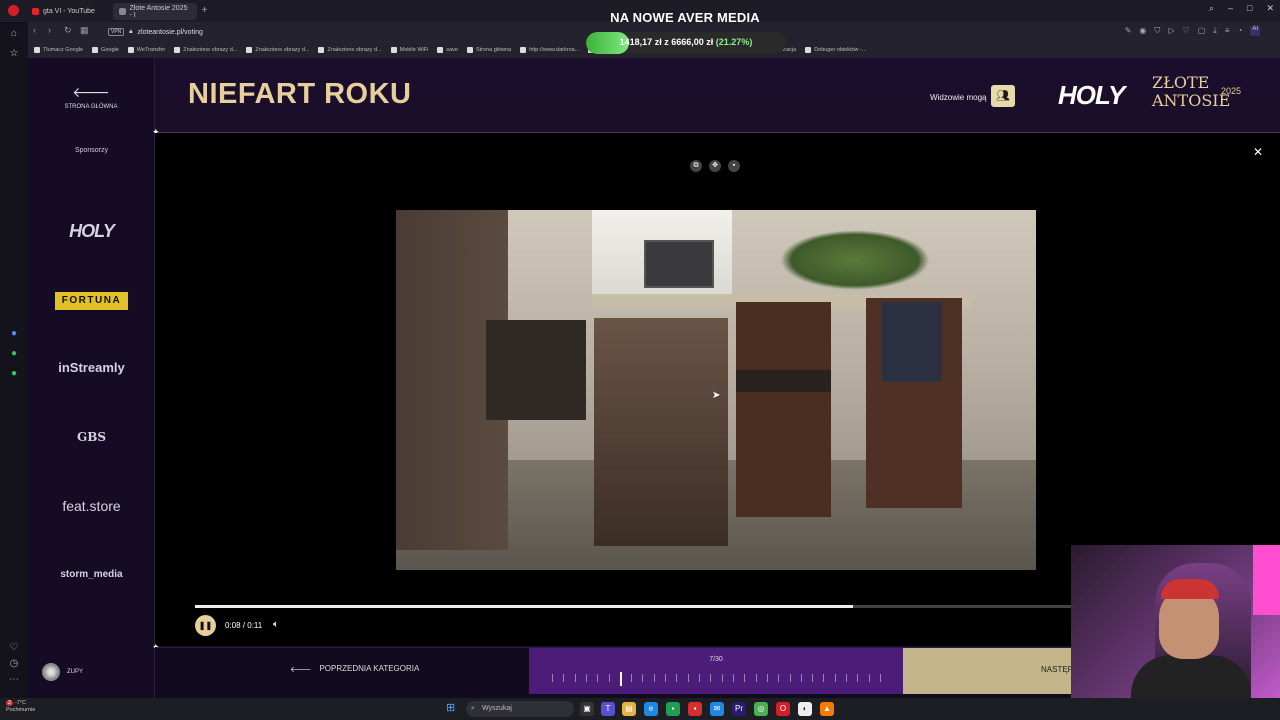  Describe the element at coordinates (409, 50) in the screenshot. I see `bookmark-item: Mobile WiFi` at that location.